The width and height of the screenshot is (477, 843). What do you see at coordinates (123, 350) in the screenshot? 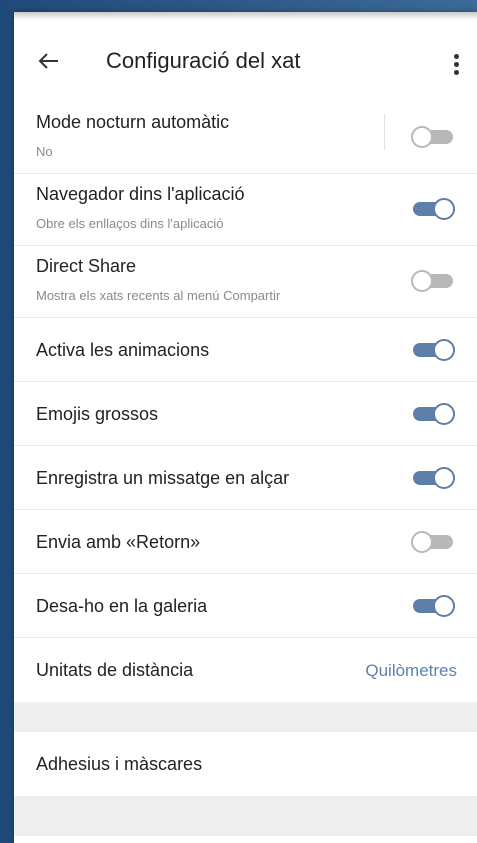
I see `setting-label: Activa les animacions` at bounding box center [123, 350].